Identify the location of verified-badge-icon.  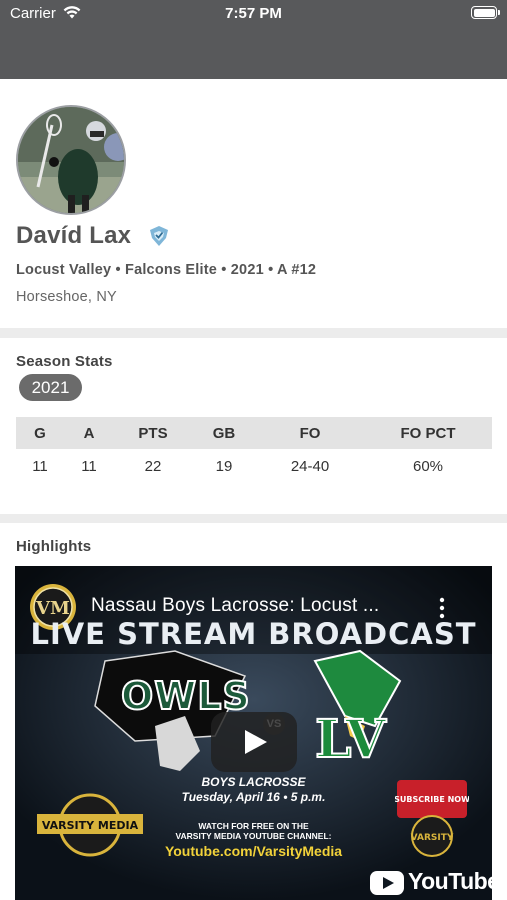
(159, 236).